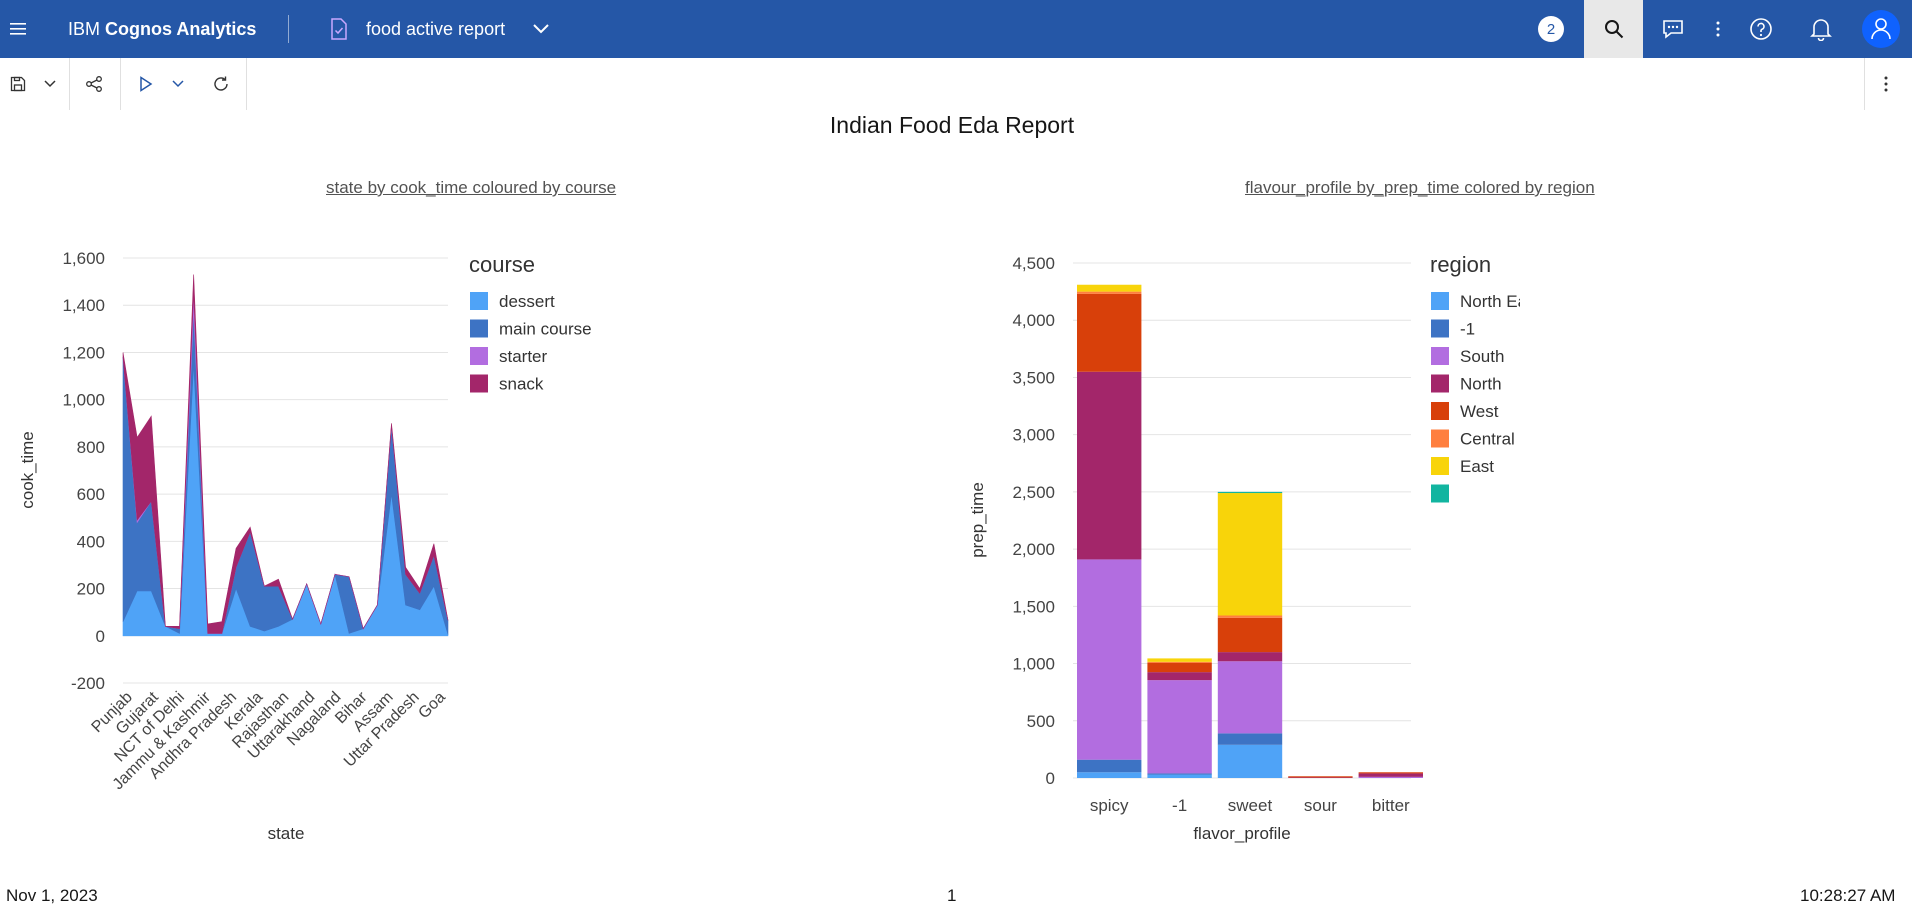  What do you see at coordinates (1460, 264) in the screenshot?
I see `legend-title: region` at bounding box center [1460, 264].